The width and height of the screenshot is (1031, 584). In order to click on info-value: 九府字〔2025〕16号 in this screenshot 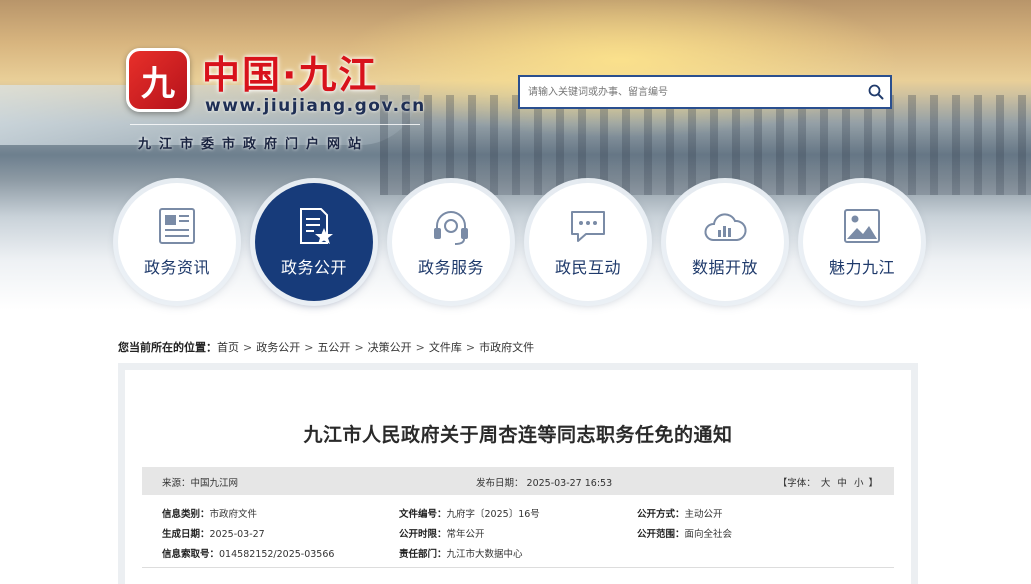, I will do `click(493, 514)`.